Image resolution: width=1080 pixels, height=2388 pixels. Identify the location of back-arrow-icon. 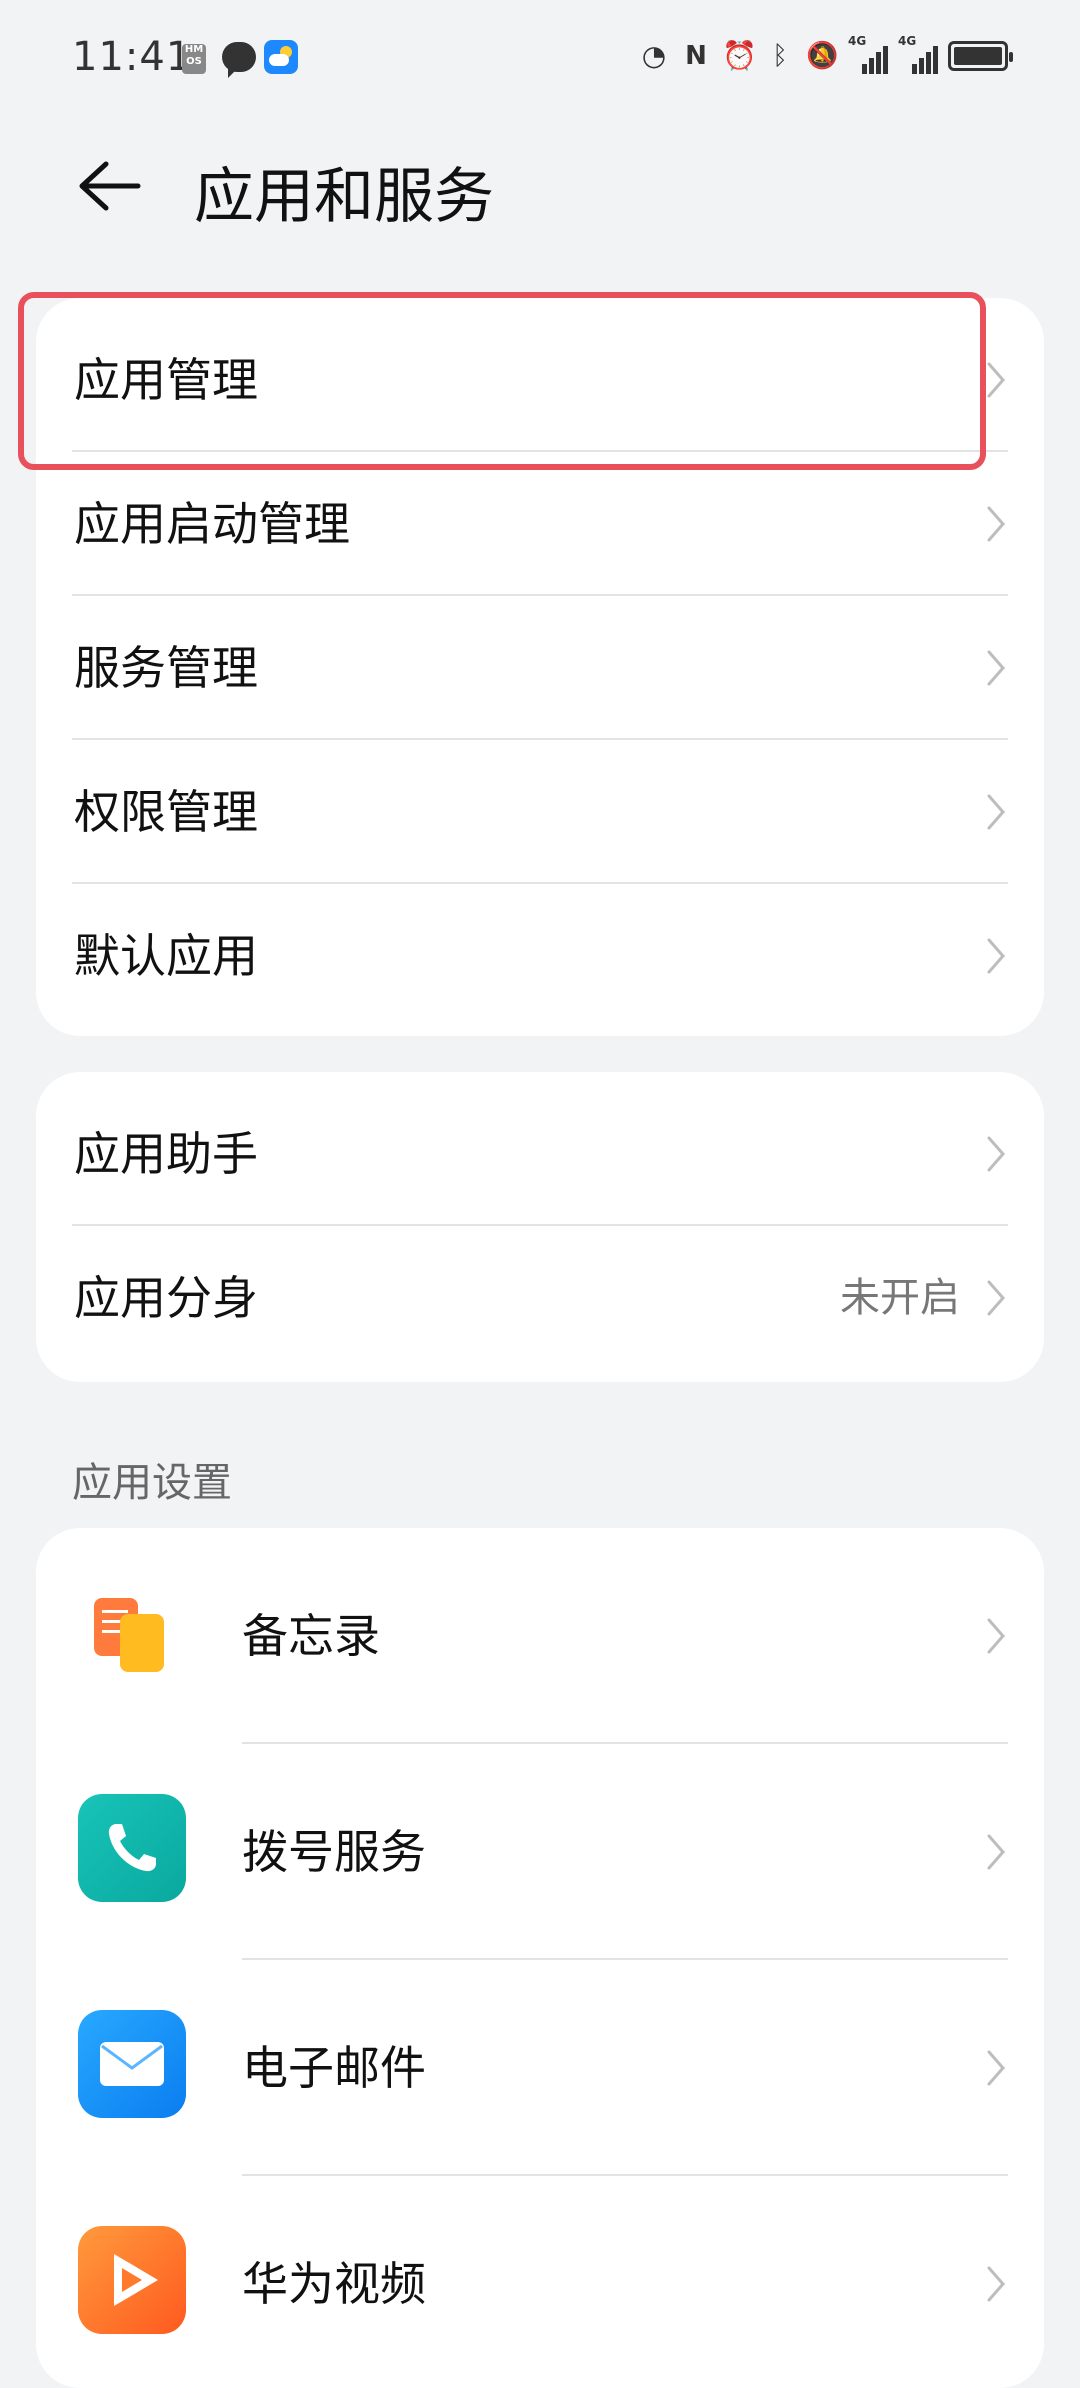
(108, 186).